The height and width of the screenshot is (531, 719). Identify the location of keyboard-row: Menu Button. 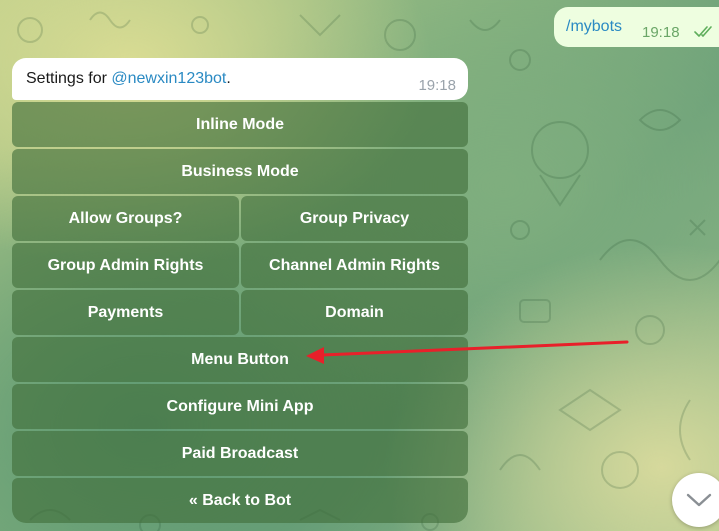
(240, 359).